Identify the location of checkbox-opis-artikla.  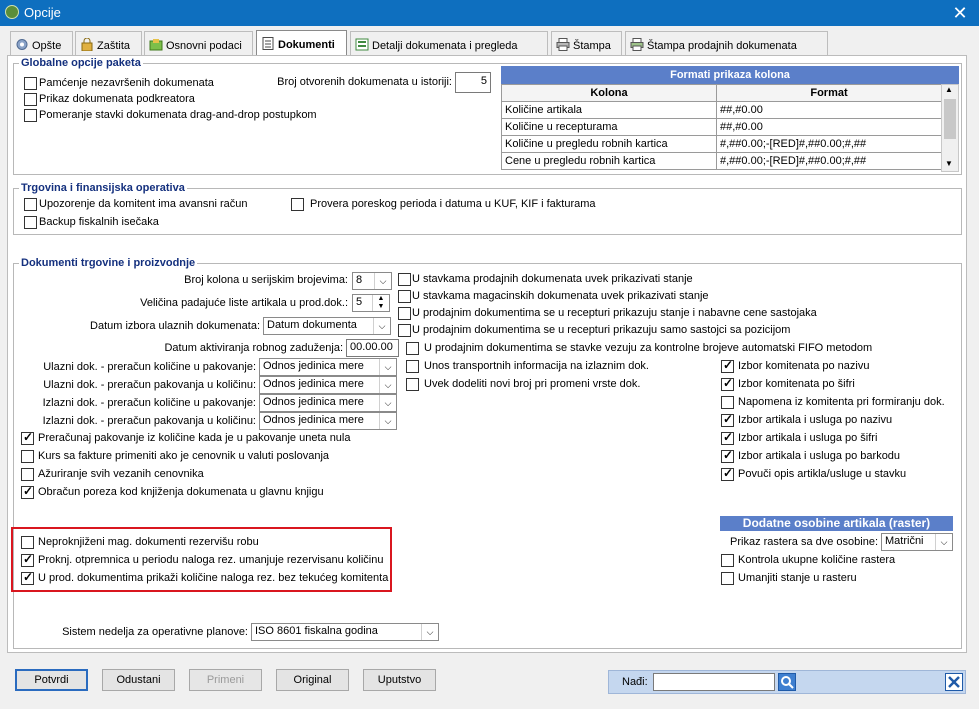
(727, 473).